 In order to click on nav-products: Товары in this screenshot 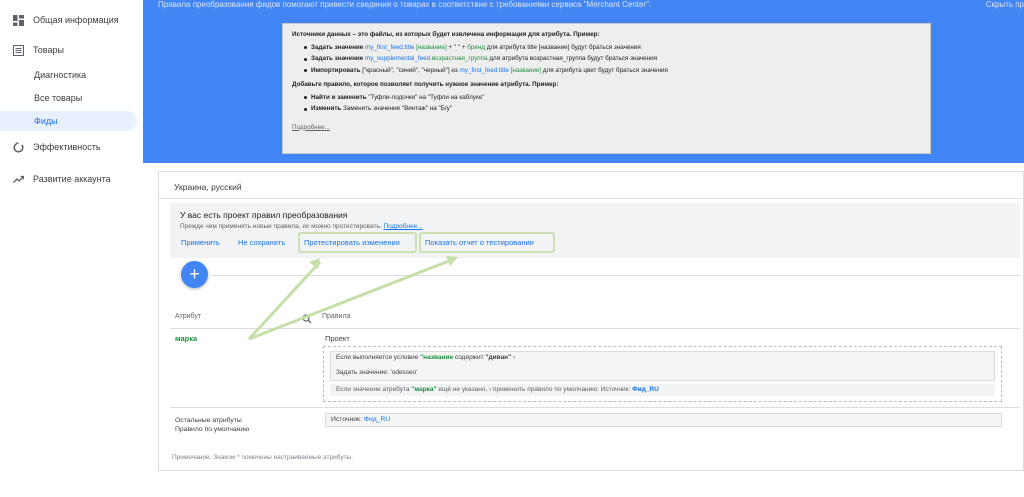, I will do `click(32, 50)`.